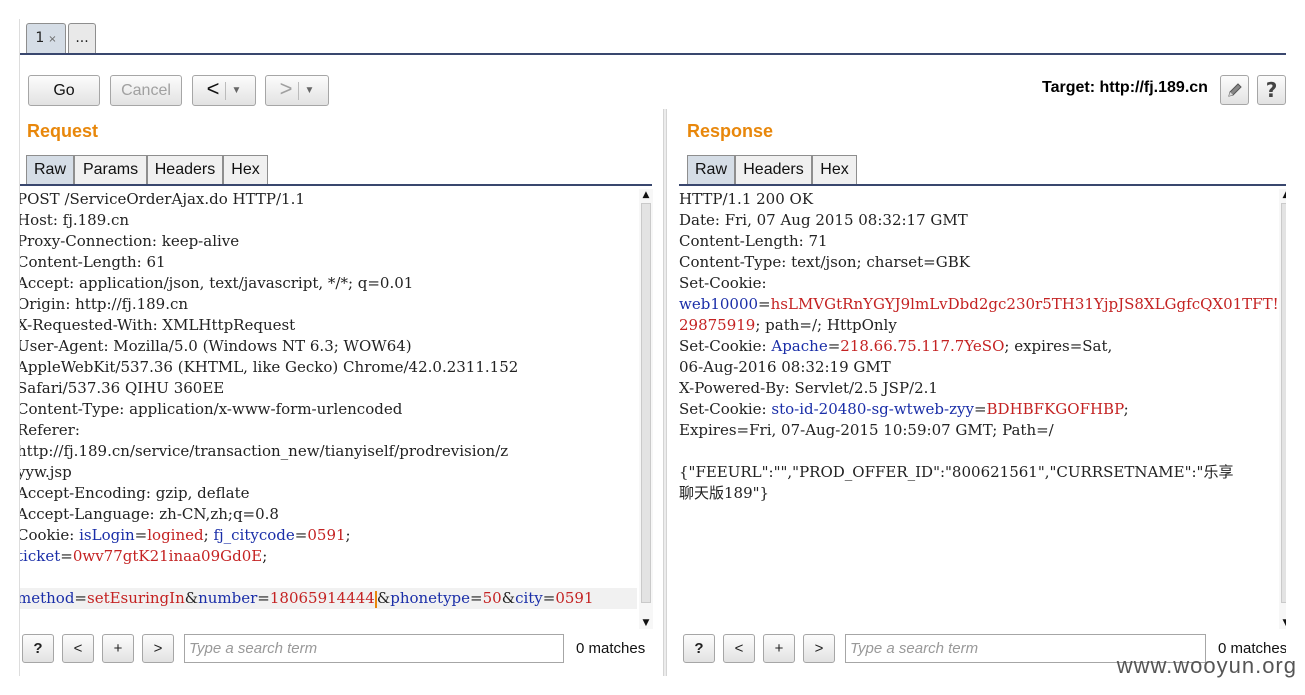 This screenshot has height=695, width=1305. I want to click on response-search-prev-button: <, so click(739, 648).